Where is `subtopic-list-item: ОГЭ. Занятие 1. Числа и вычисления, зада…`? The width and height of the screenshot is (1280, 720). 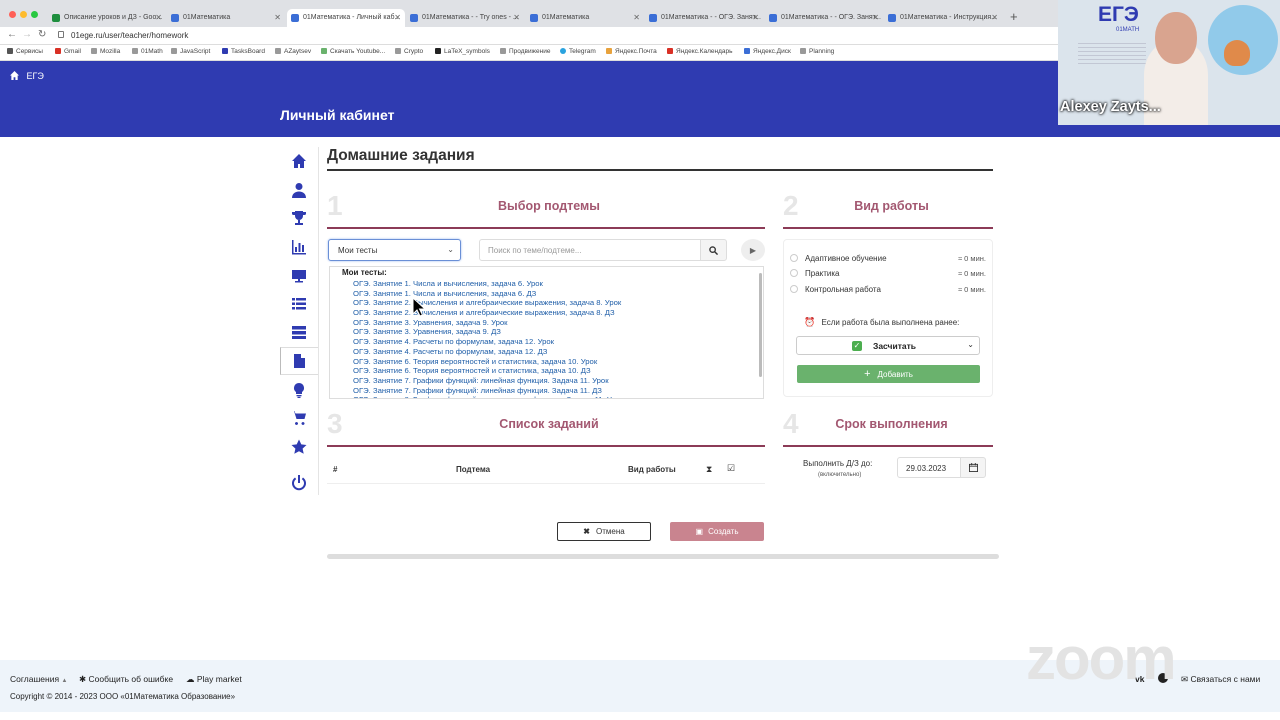 subtopic-list-item: ОГЭ. Занятие 1. Числа и вычисления, зада… is located at coordinates (553, 284).